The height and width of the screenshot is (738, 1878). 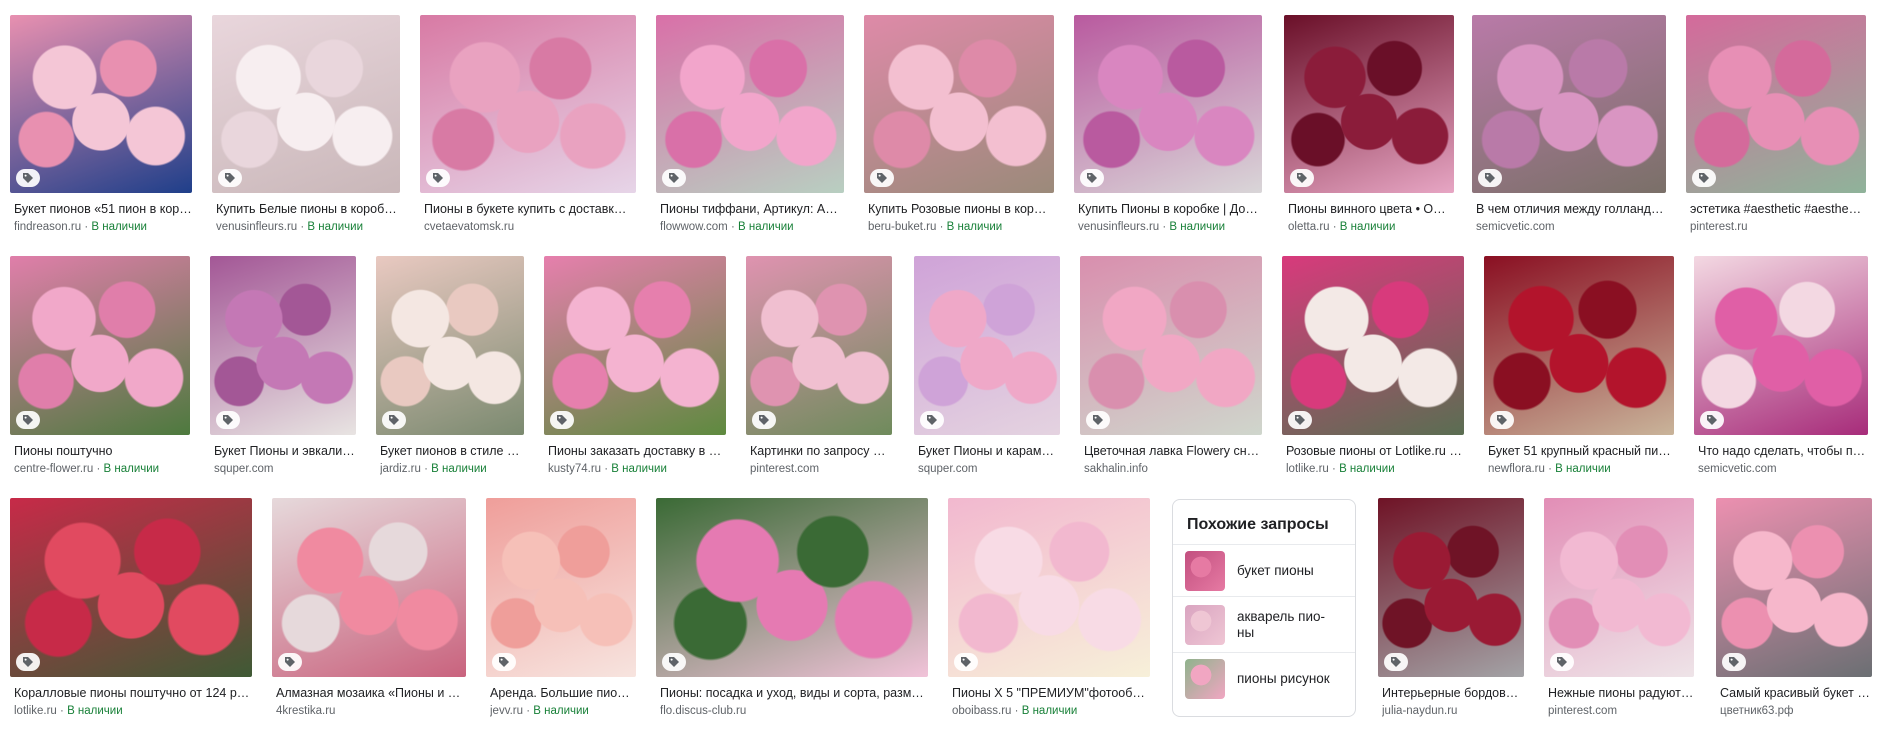 I want to click on source-domain: 4krestika.ru, so click(x=306, y=711).